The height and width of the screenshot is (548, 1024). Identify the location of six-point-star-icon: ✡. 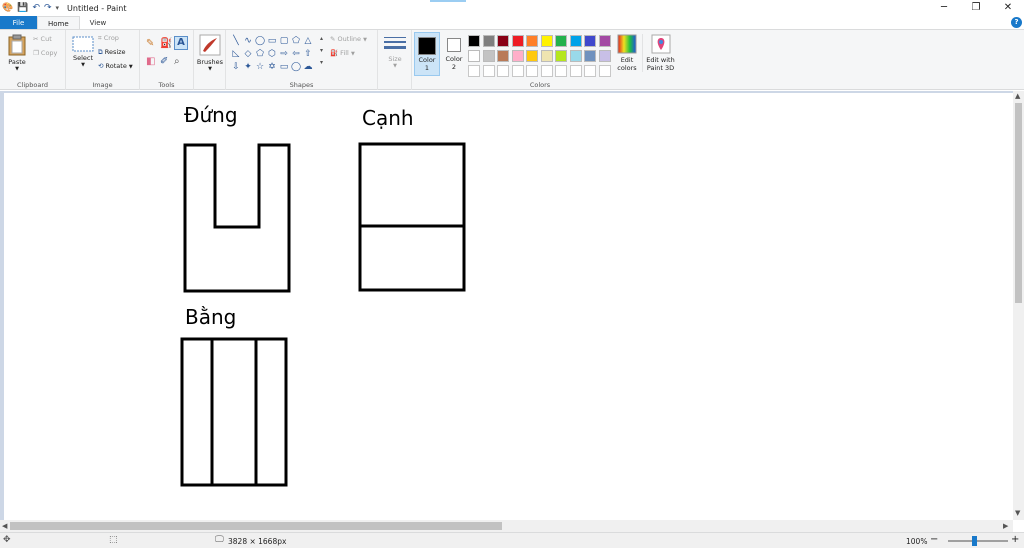
(272, 67).